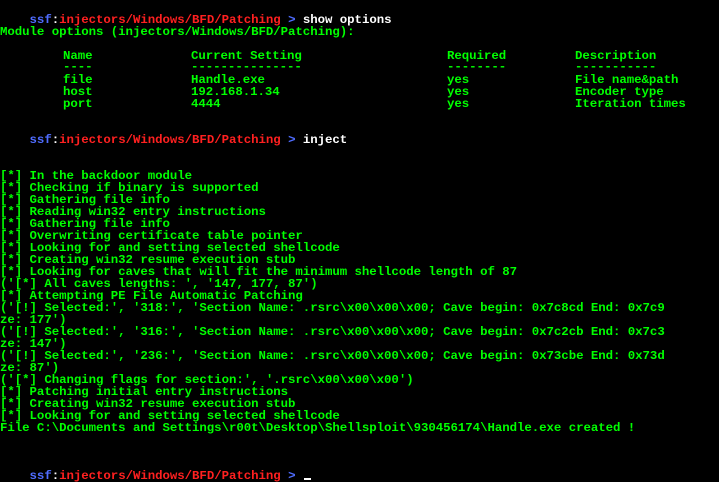  I want to click on prompt-line-3: ssf:injectors/Windows/BFD/Patching >, so click(155, 470).